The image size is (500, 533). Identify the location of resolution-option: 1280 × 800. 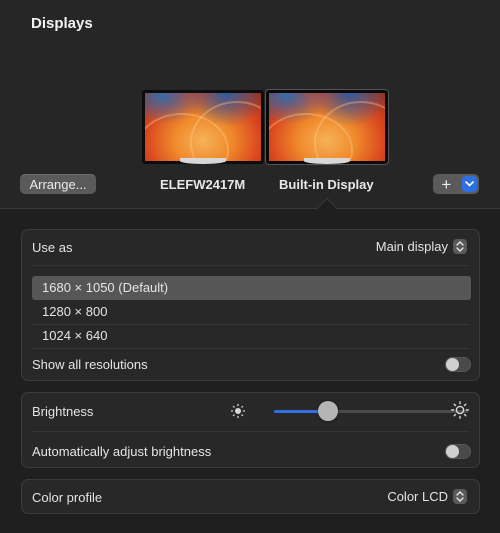
(251, 312).